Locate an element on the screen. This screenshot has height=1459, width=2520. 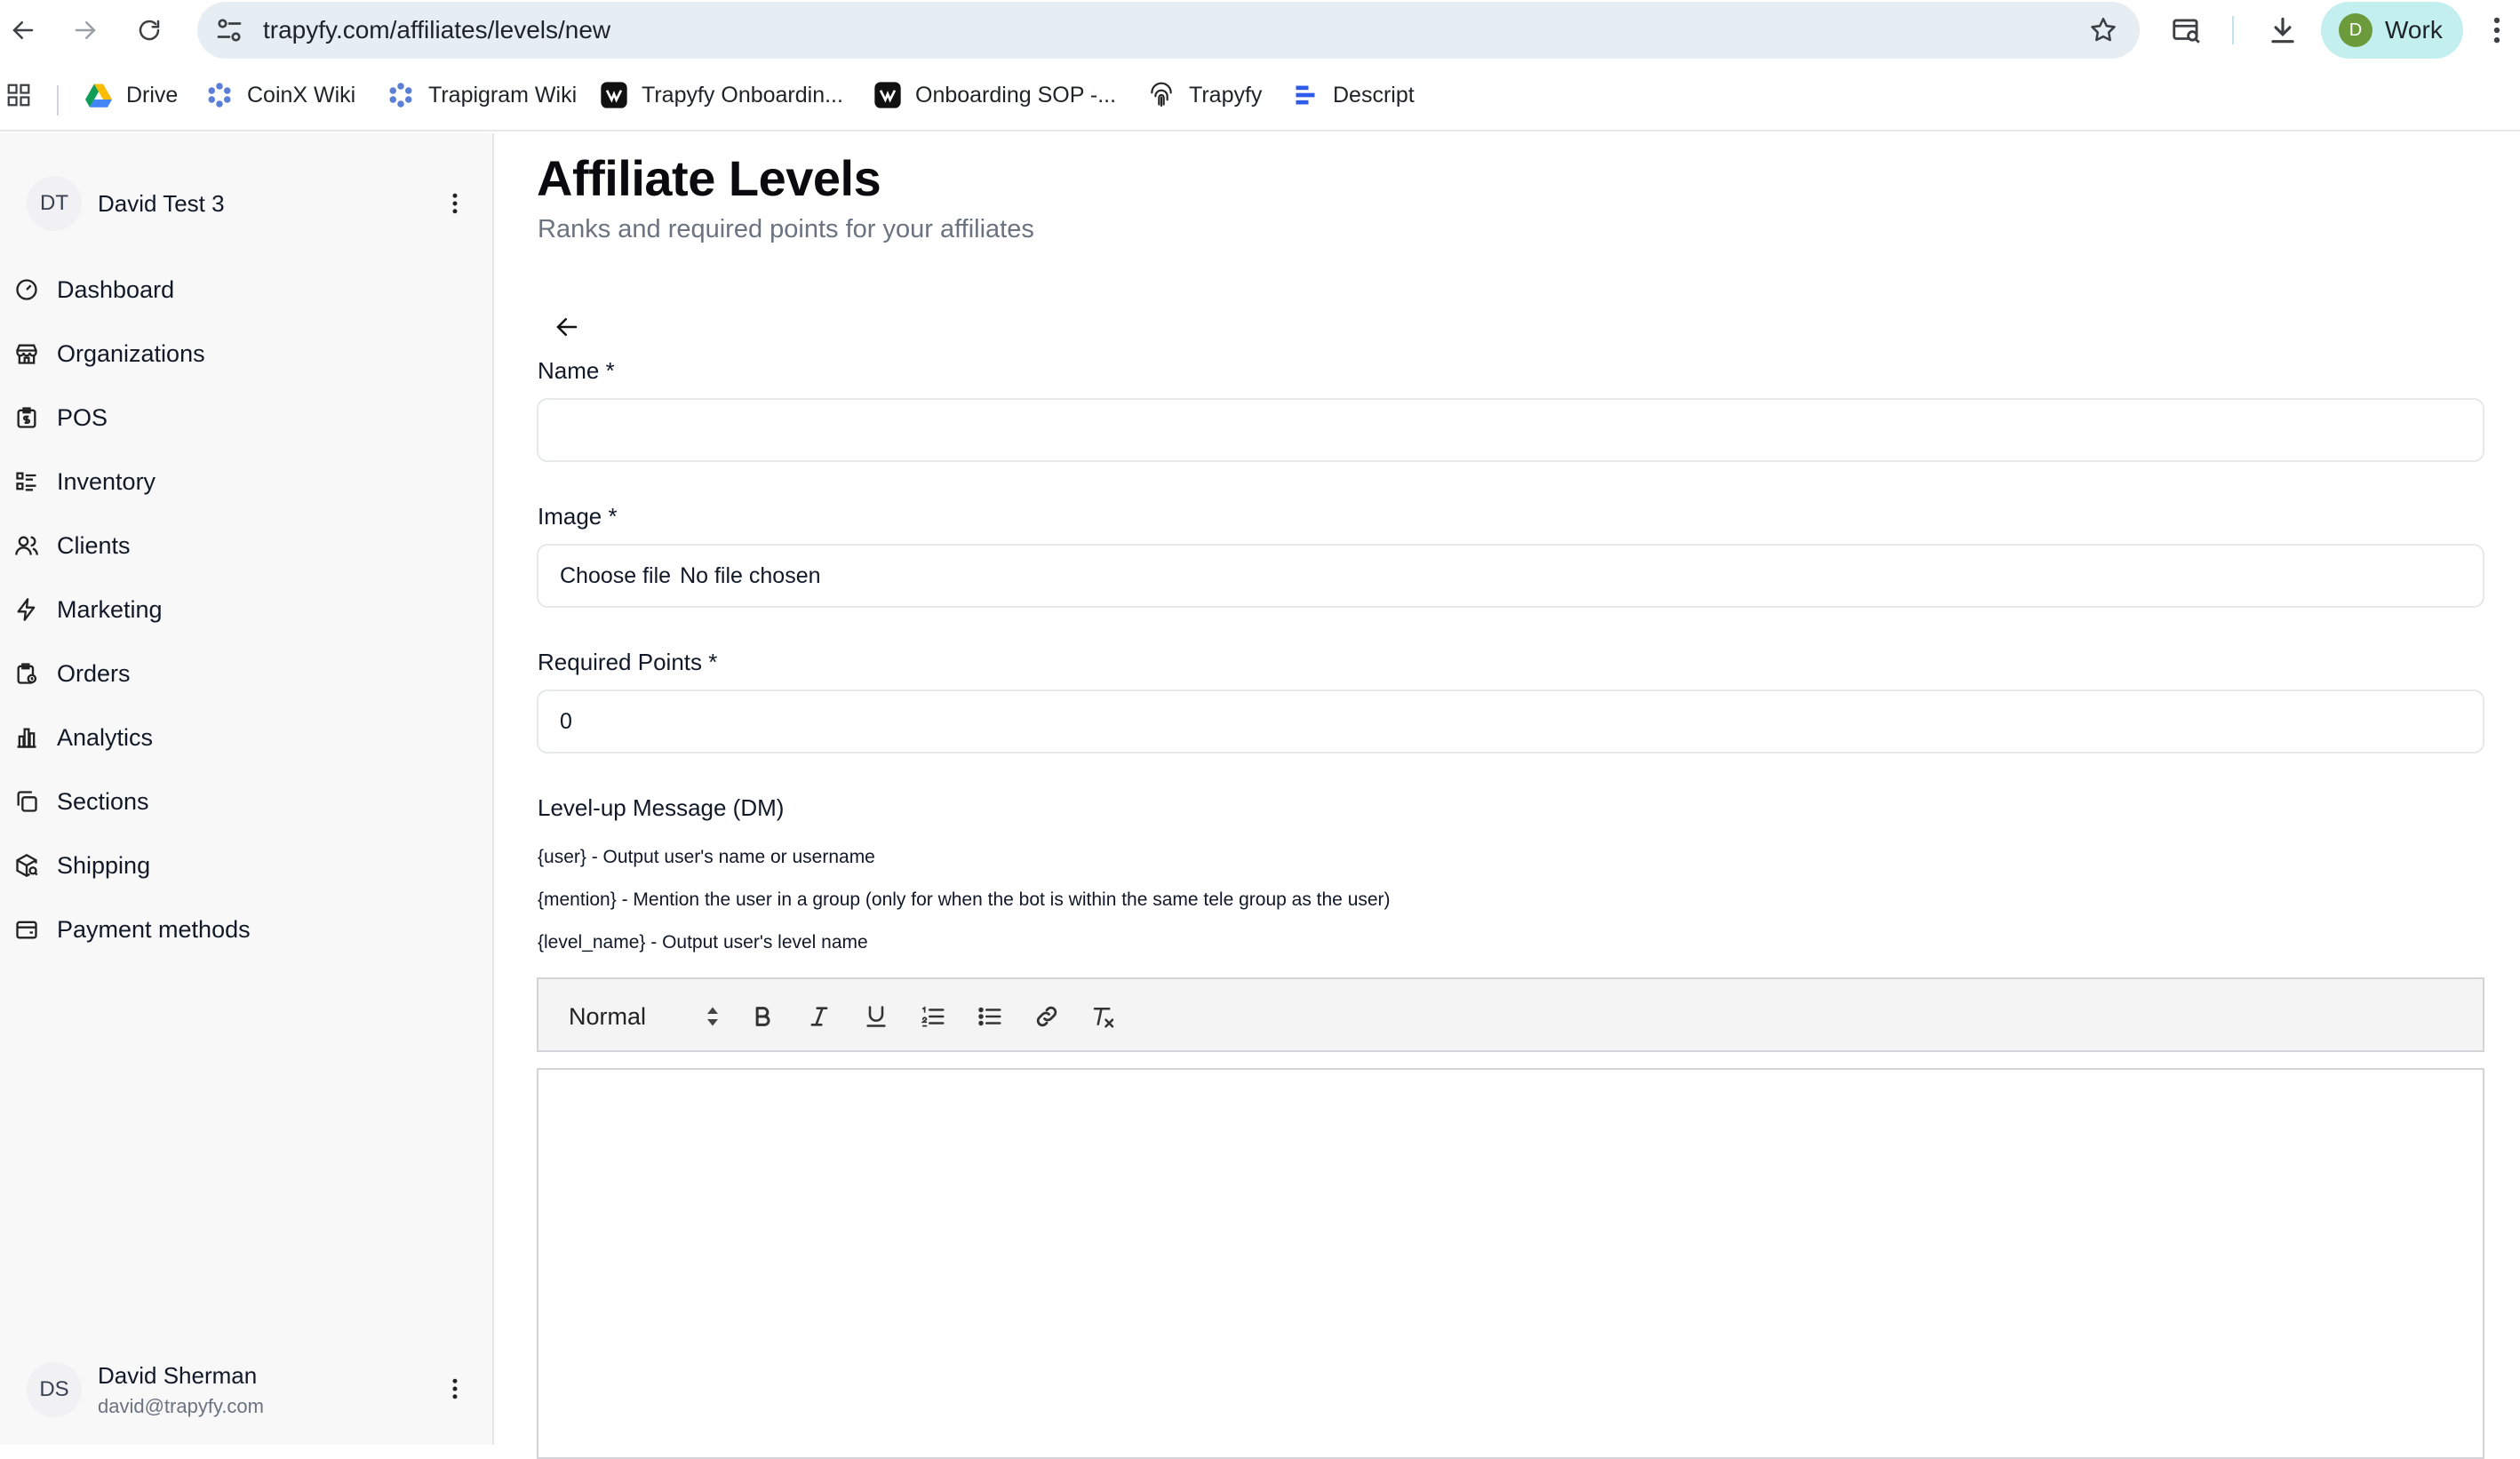
required-points-input is located at coordinates (1510, 721).